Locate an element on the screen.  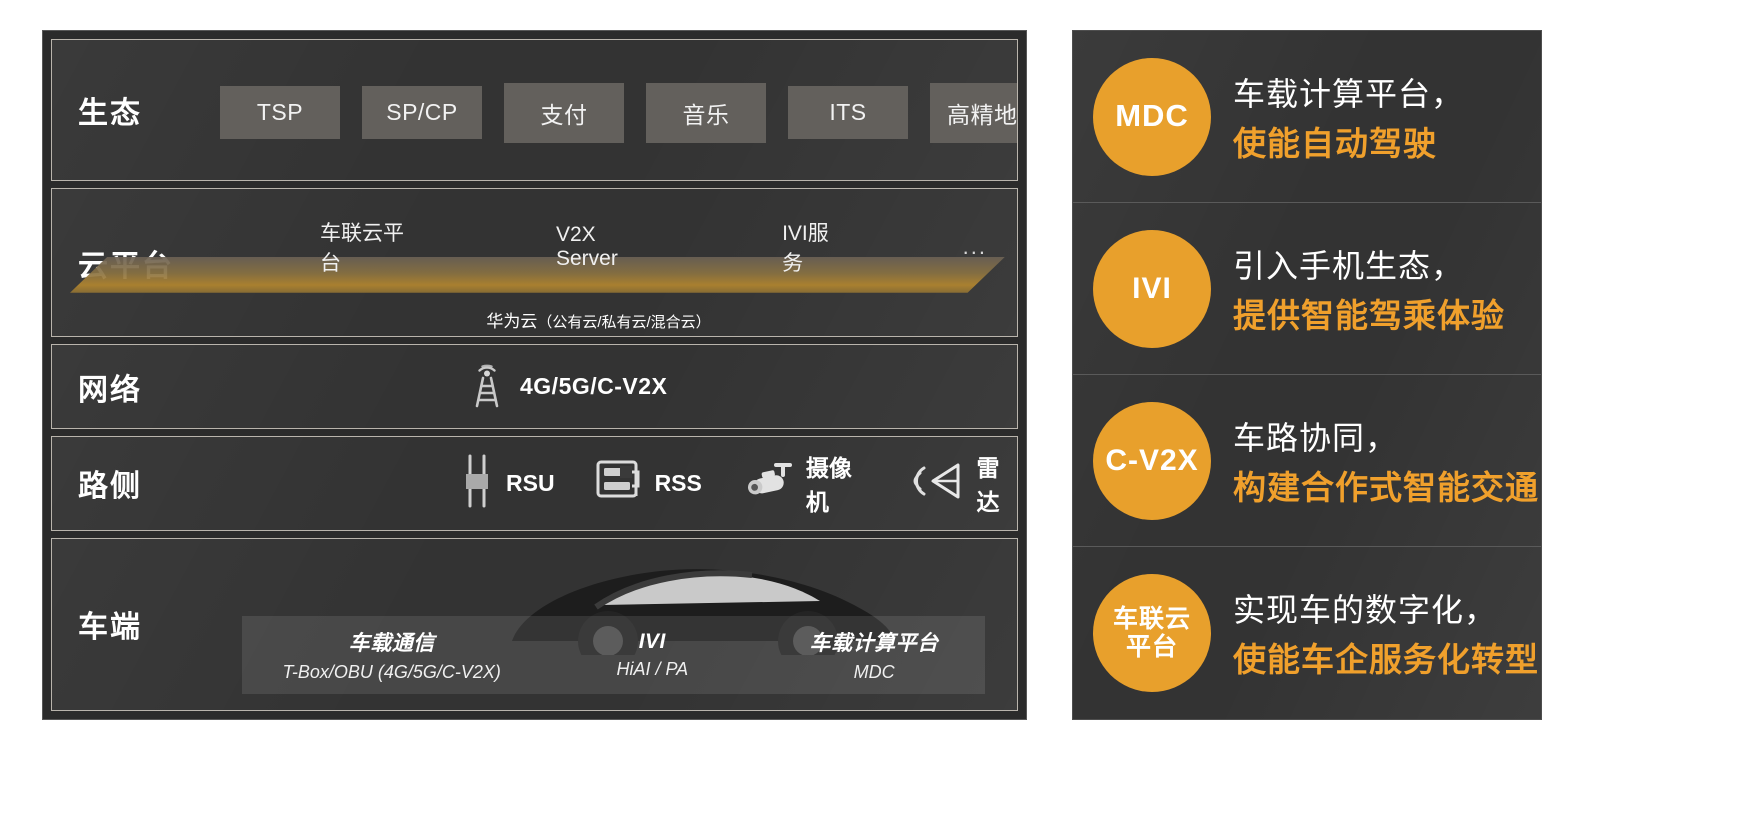
cloud-subtitle-paren: （公有云/私有云/混合云） is located at coordinates (624, 322).